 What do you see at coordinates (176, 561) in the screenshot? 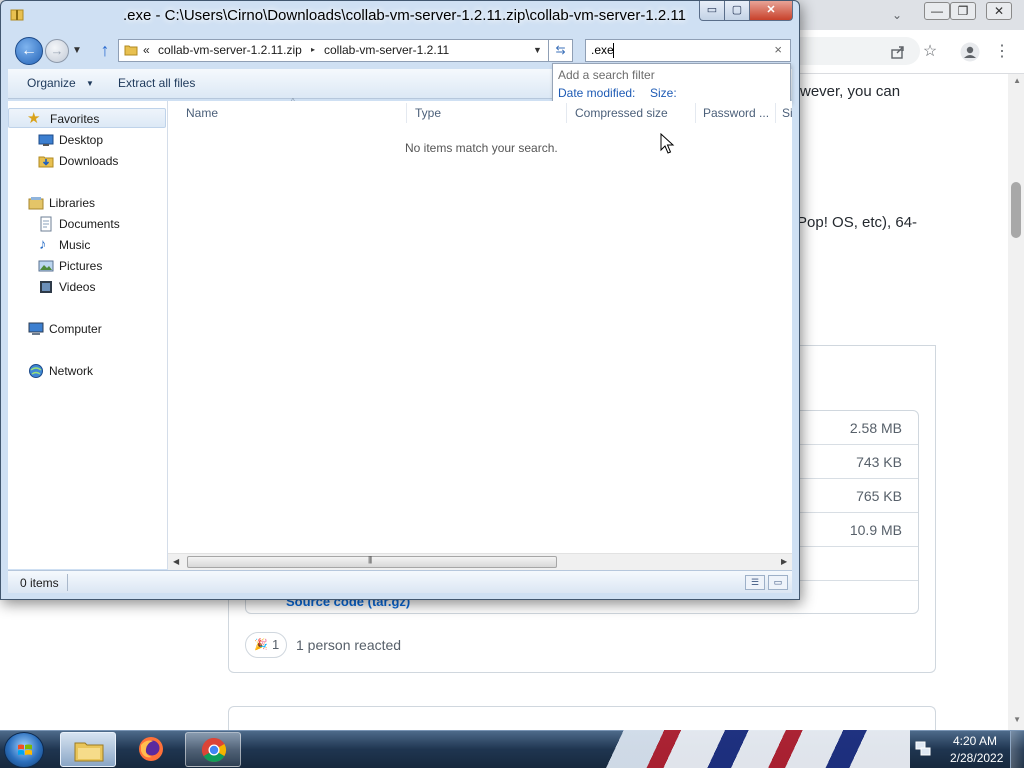
I see `scroll-left-icon: ◀` at bounding box center [176, 561].